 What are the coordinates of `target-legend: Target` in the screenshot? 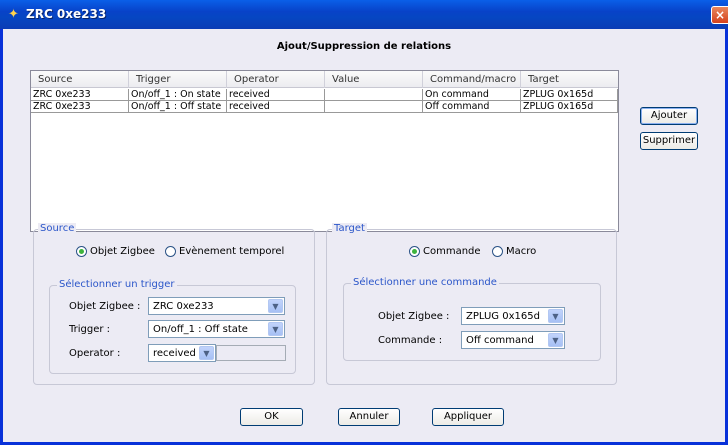 It's located at (349, 229).